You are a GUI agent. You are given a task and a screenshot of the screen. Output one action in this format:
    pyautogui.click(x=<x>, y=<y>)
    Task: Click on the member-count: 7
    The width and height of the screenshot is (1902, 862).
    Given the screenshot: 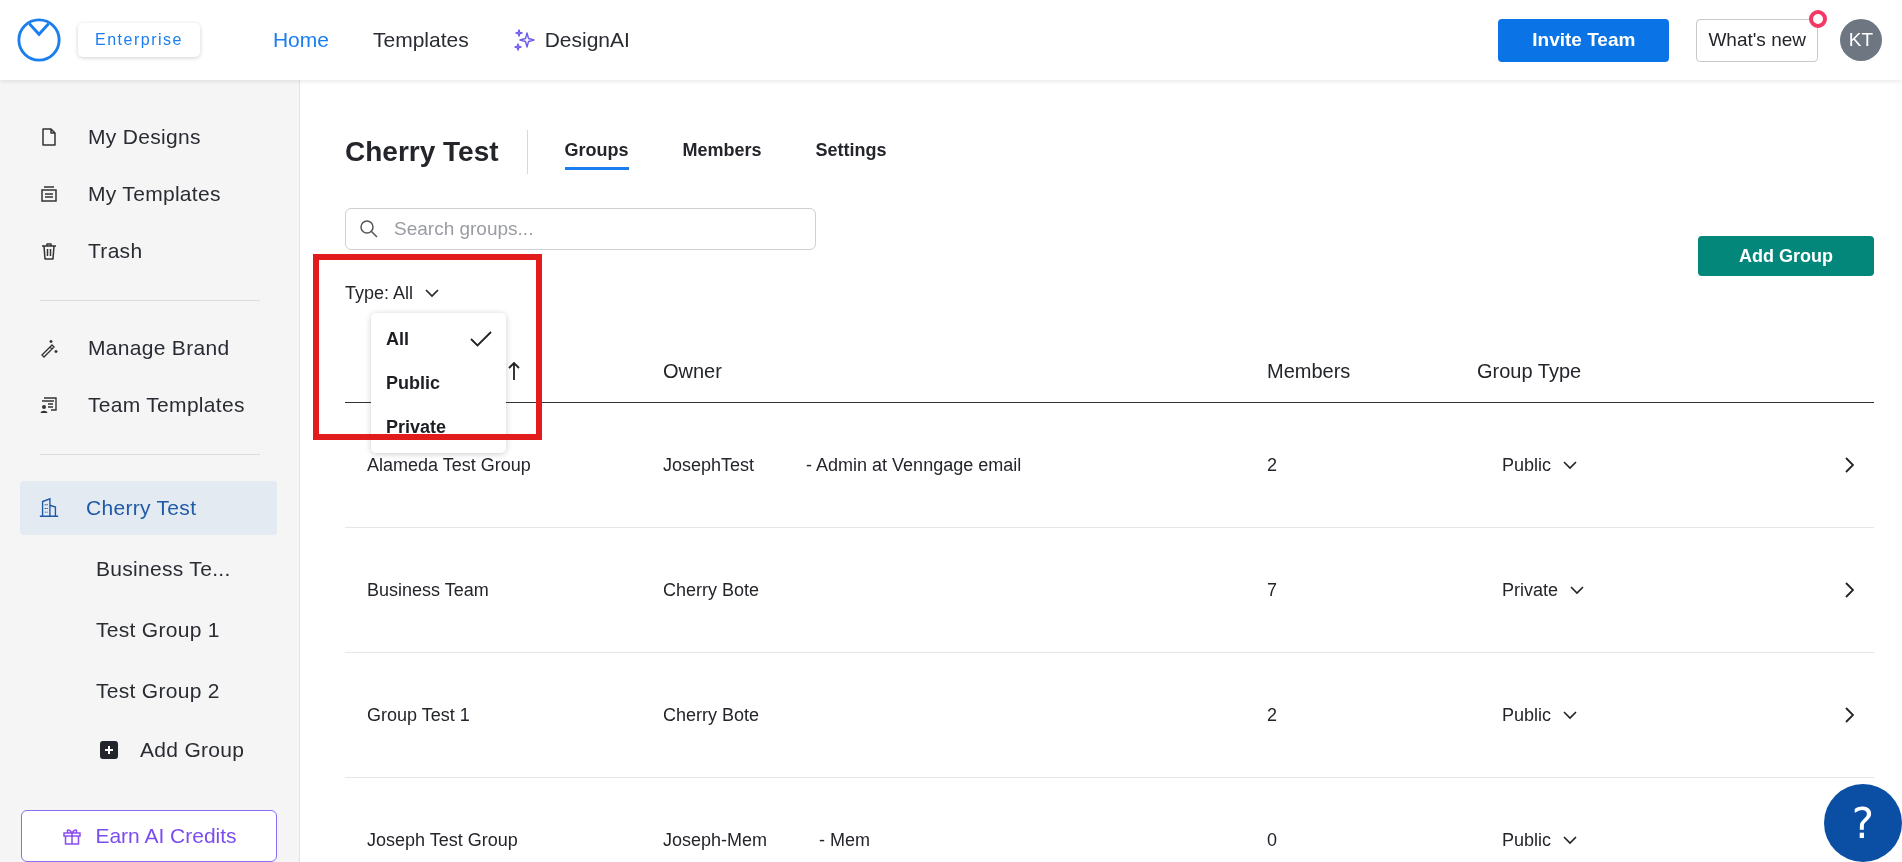 What is the action you would take?
    pyautogui.click(x=1272, y=589)
    